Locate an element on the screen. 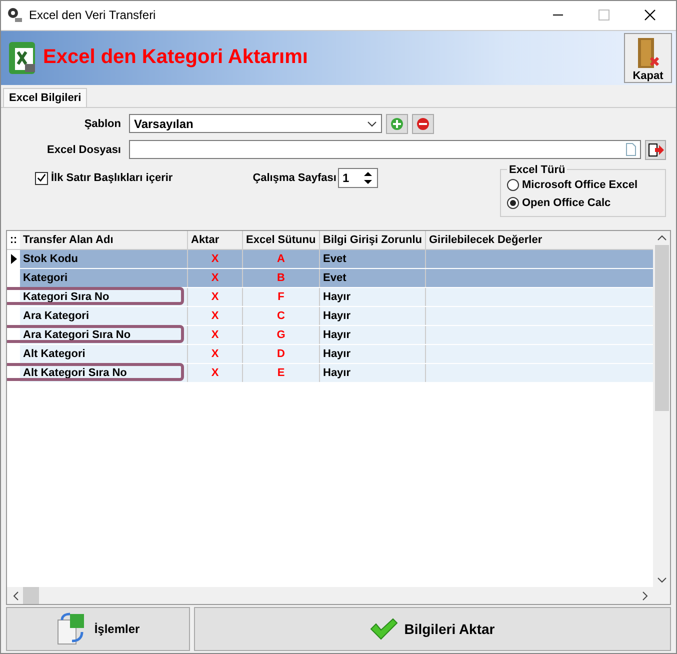  chevron-left-icon is located at coordinates (16, 595).